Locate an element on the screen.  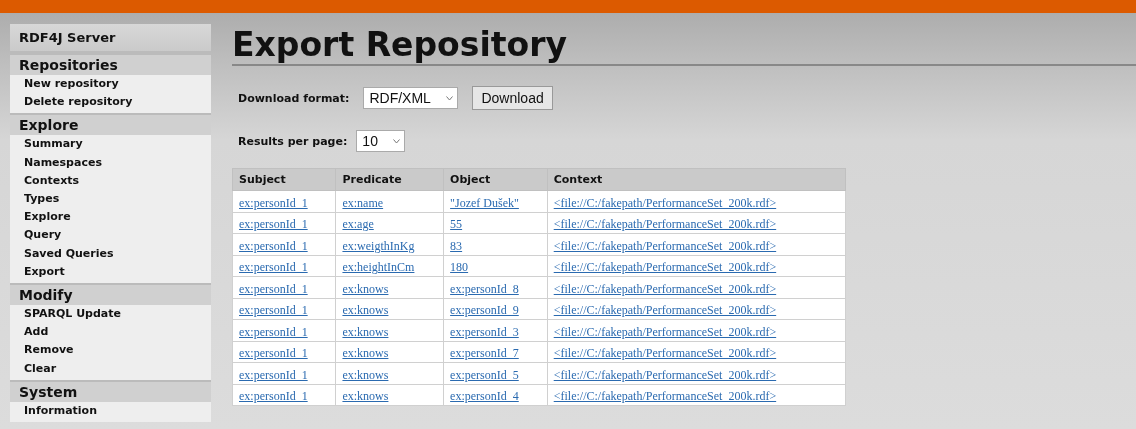
sidebar-item: Namespaces is located at coordinates (110, 162).